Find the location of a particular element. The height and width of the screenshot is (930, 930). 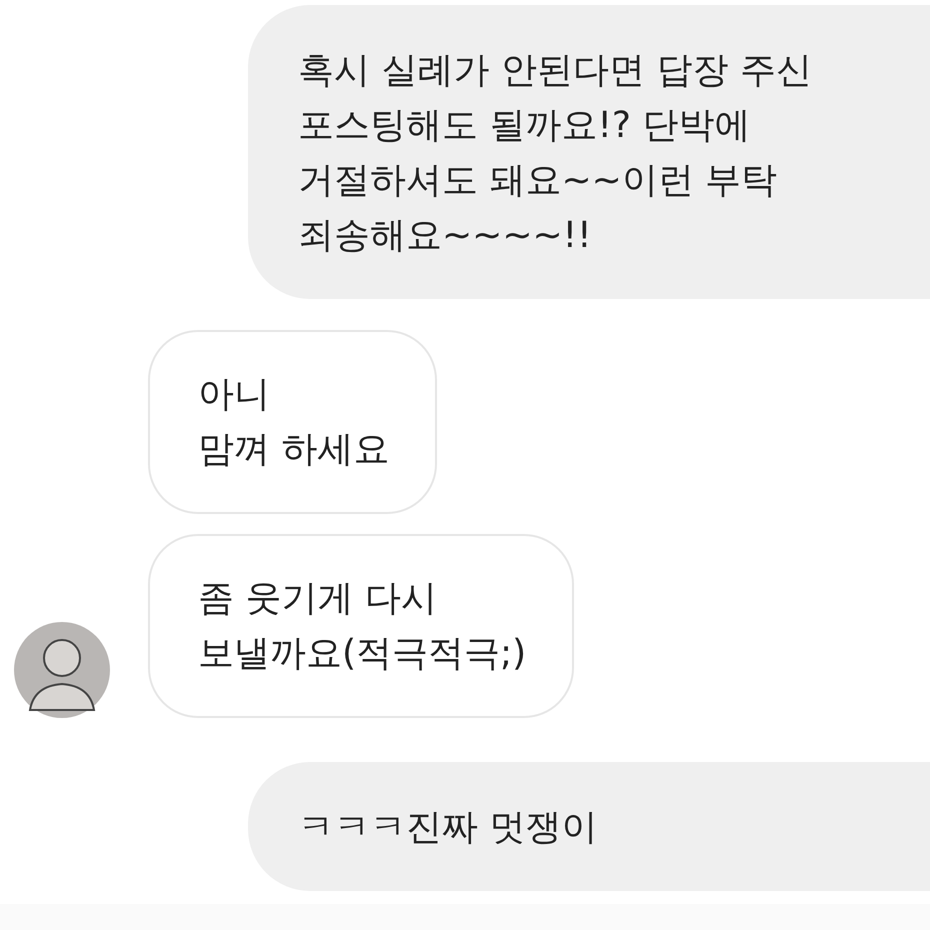

message-text: 죄송해요~~~~!! is located at coordinates (445, 236).